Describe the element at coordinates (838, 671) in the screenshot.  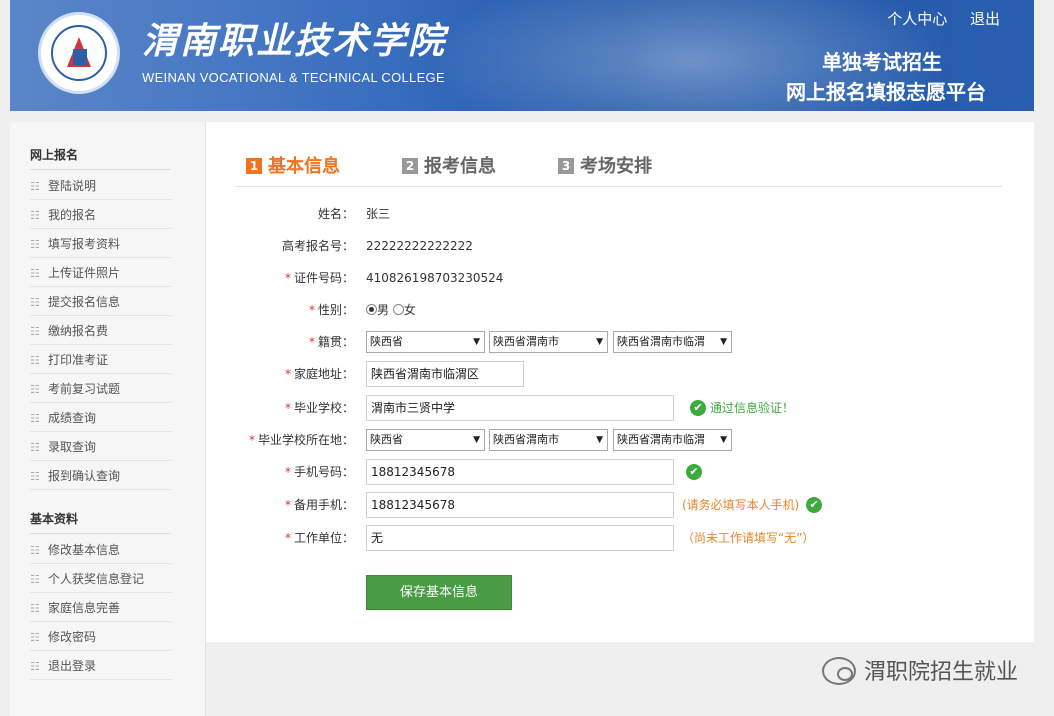
I see `wechat-icon` at that location.